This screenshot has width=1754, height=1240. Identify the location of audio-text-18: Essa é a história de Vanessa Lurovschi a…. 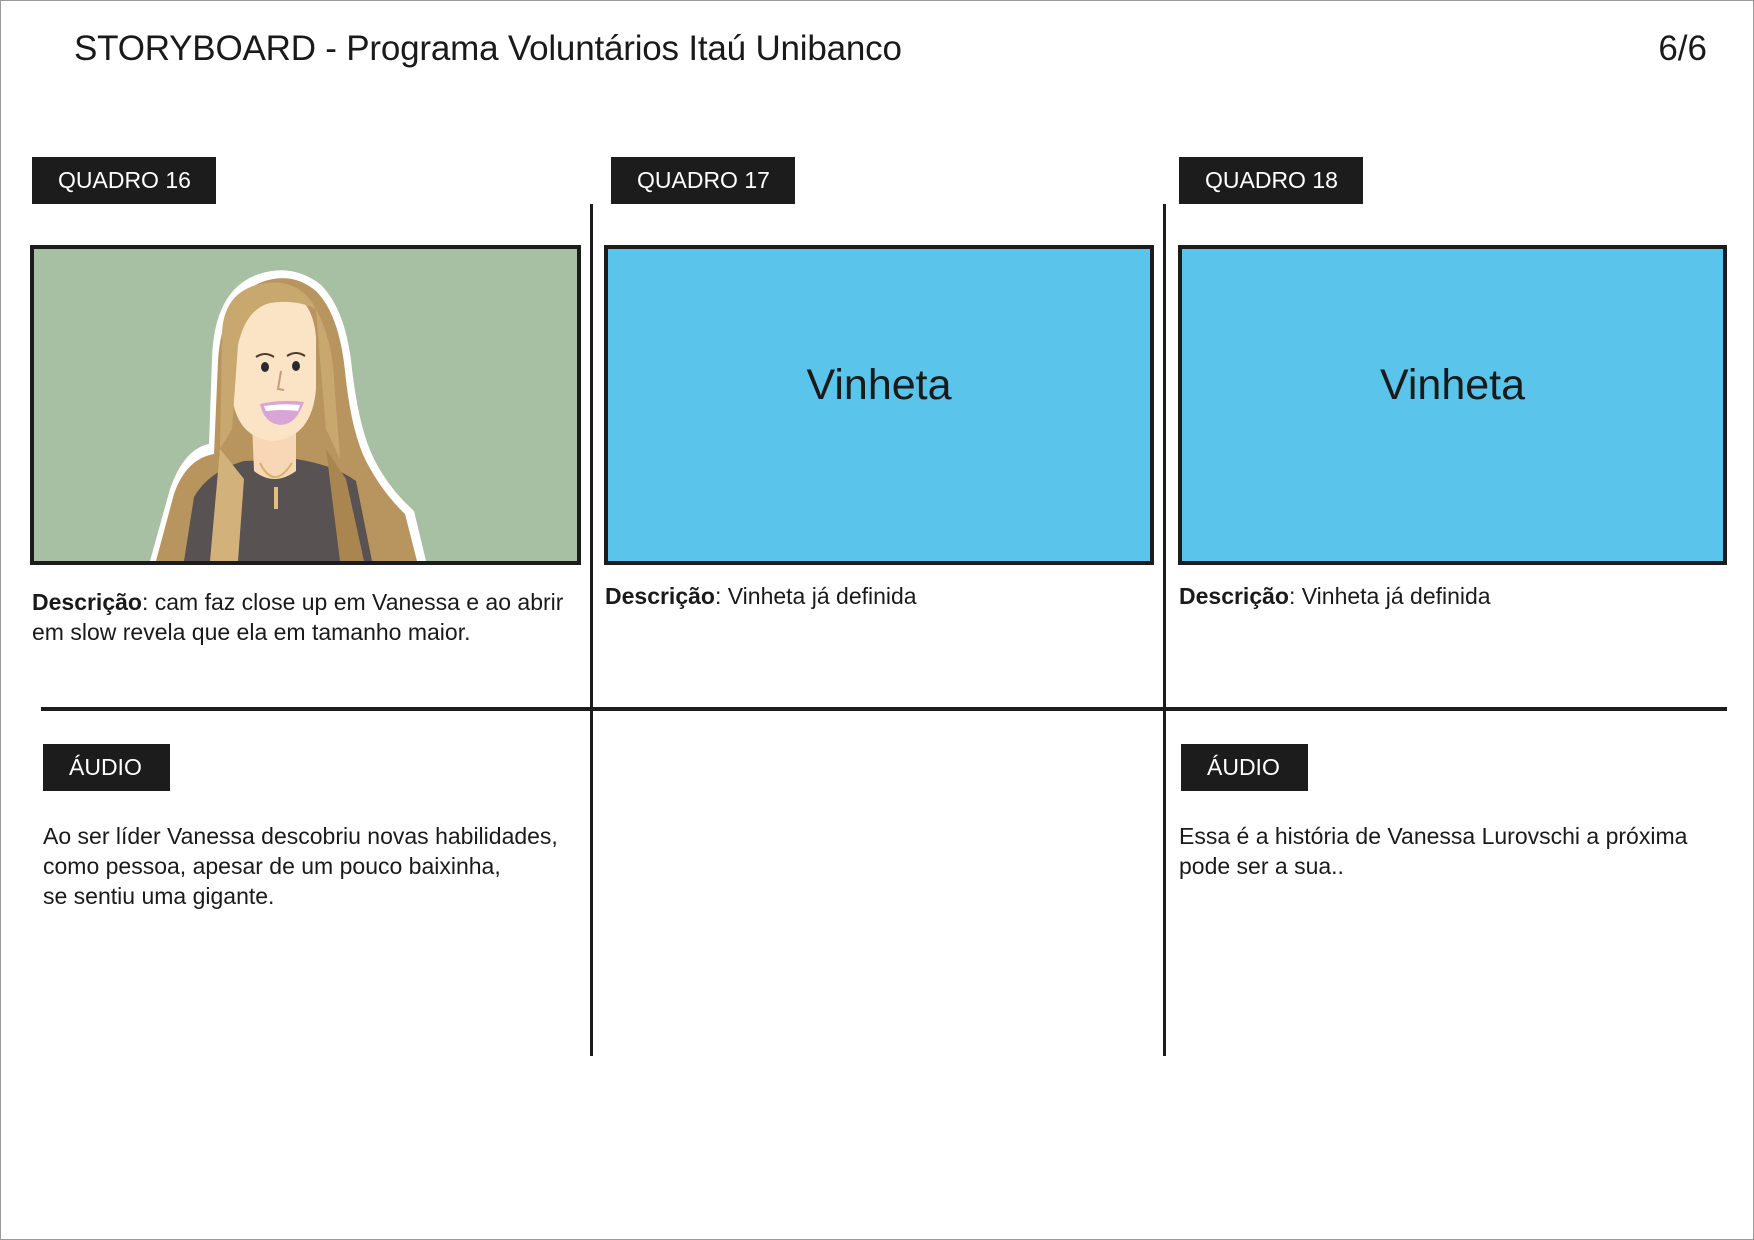
(1433, 851).